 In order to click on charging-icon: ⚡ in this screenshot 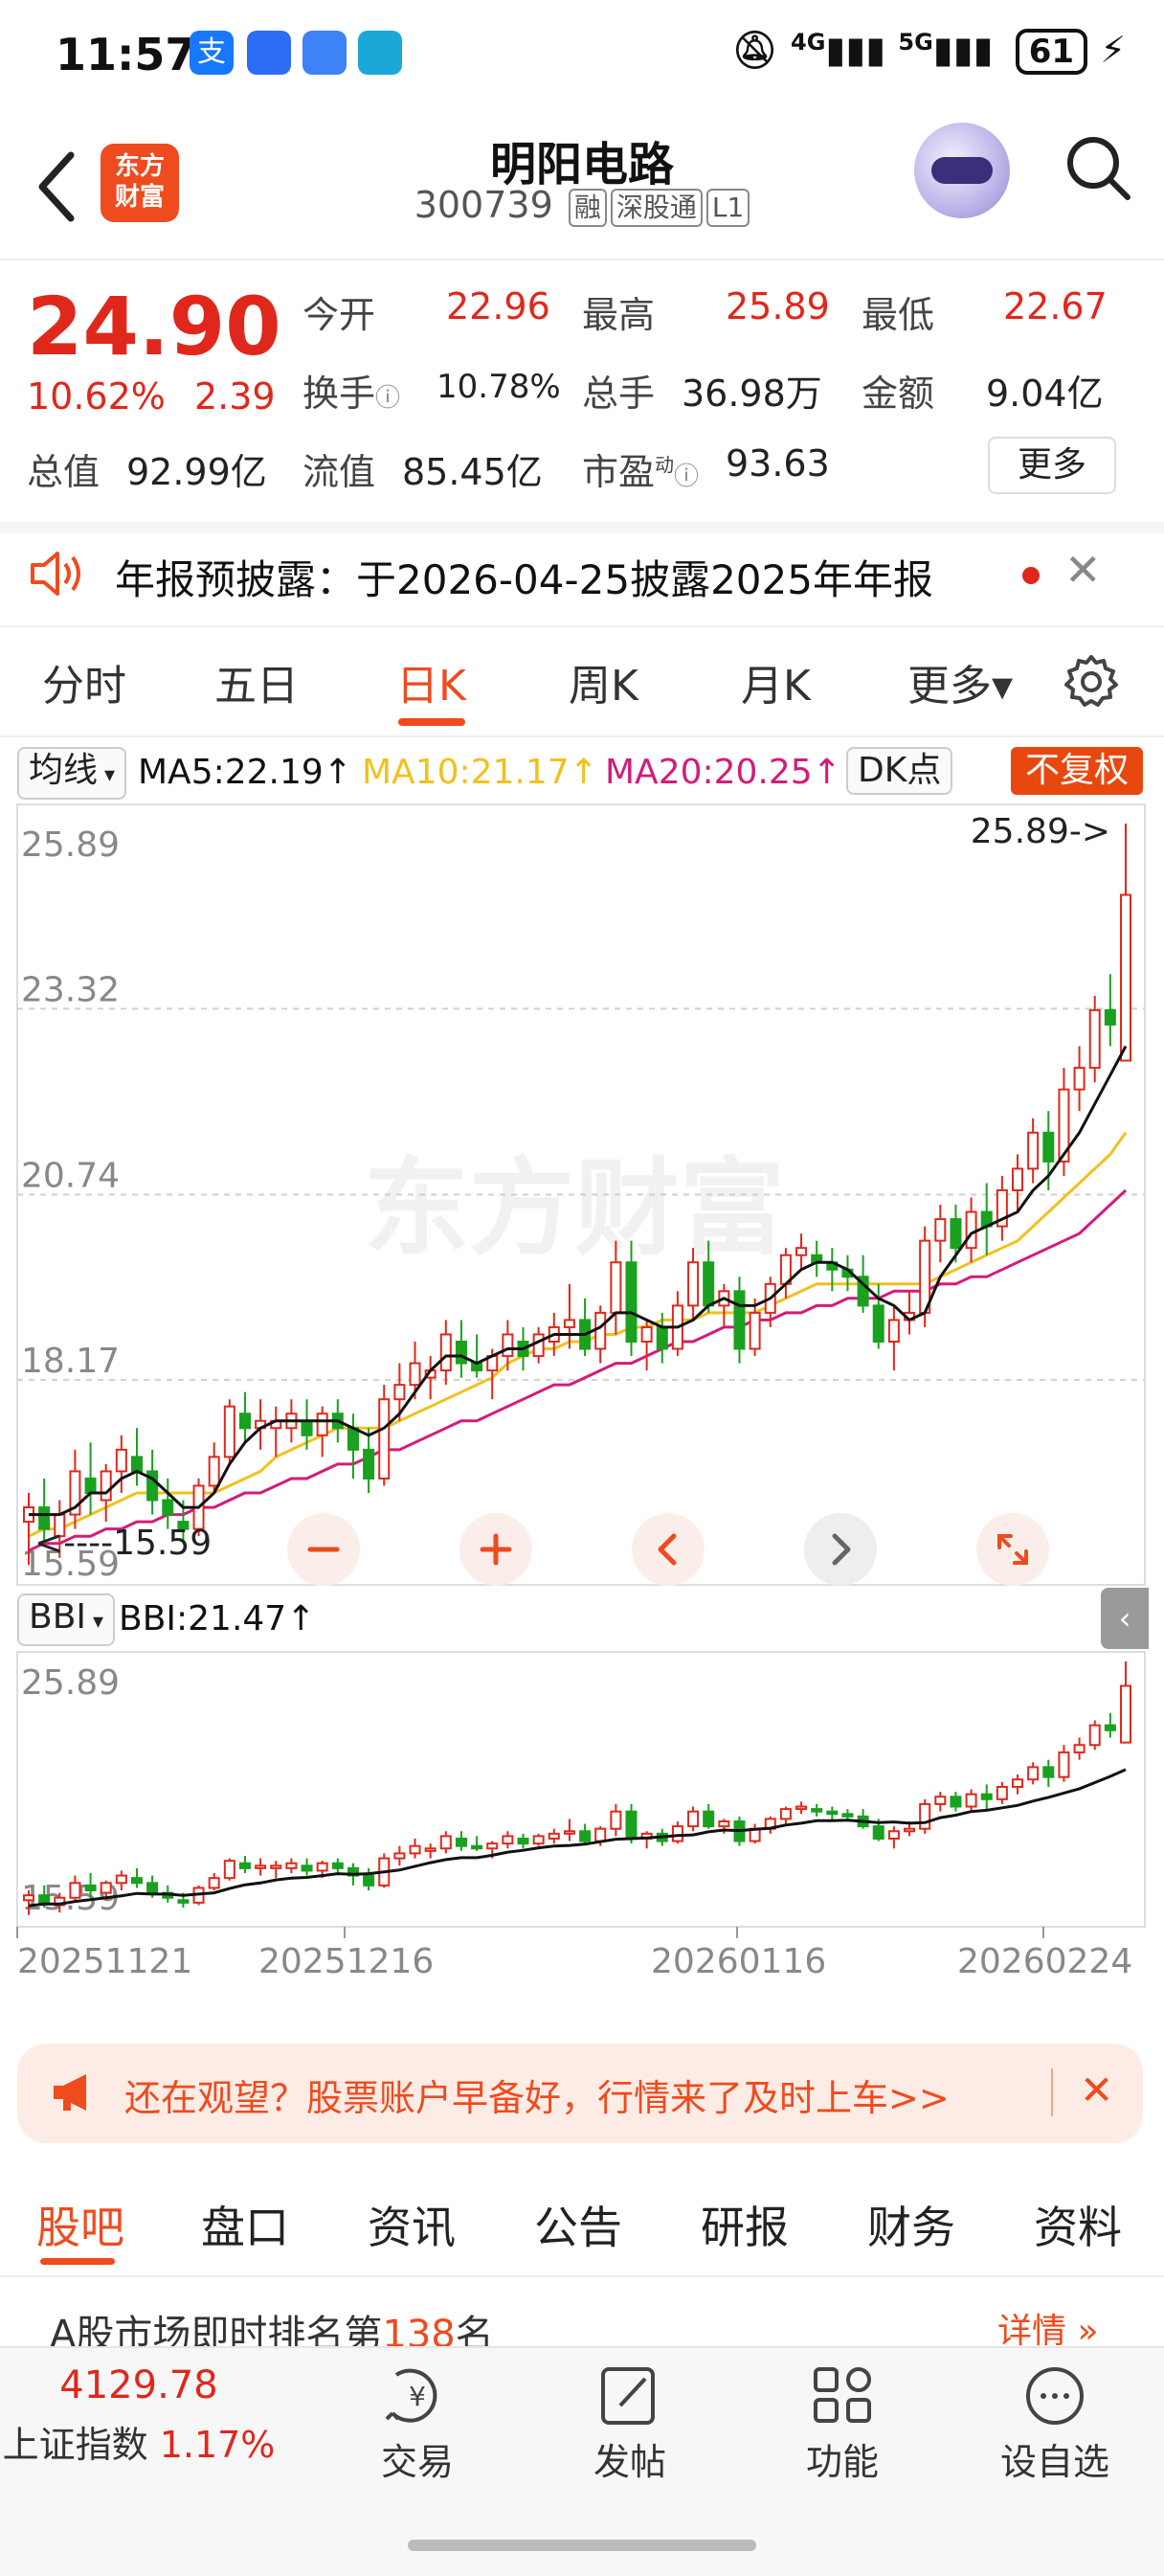, I will do `click(1113, 50)`.